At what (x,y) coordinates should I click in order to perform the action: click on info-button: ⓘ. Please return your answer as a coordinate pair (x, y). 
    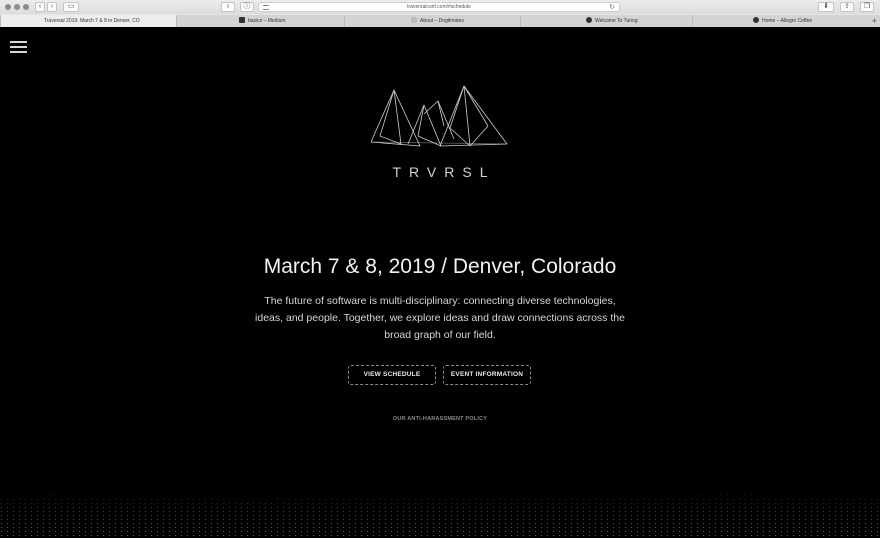
    Looking at the image, I should click on (247, 7).